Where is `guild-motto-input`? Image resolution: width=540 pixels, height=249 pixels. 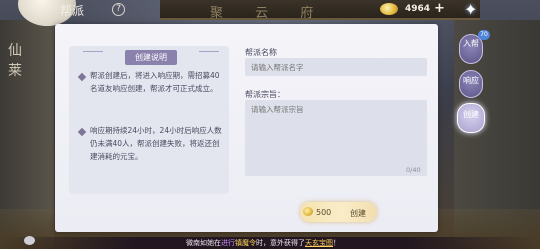 guild-motto-input is located at coordinates (336, 138).